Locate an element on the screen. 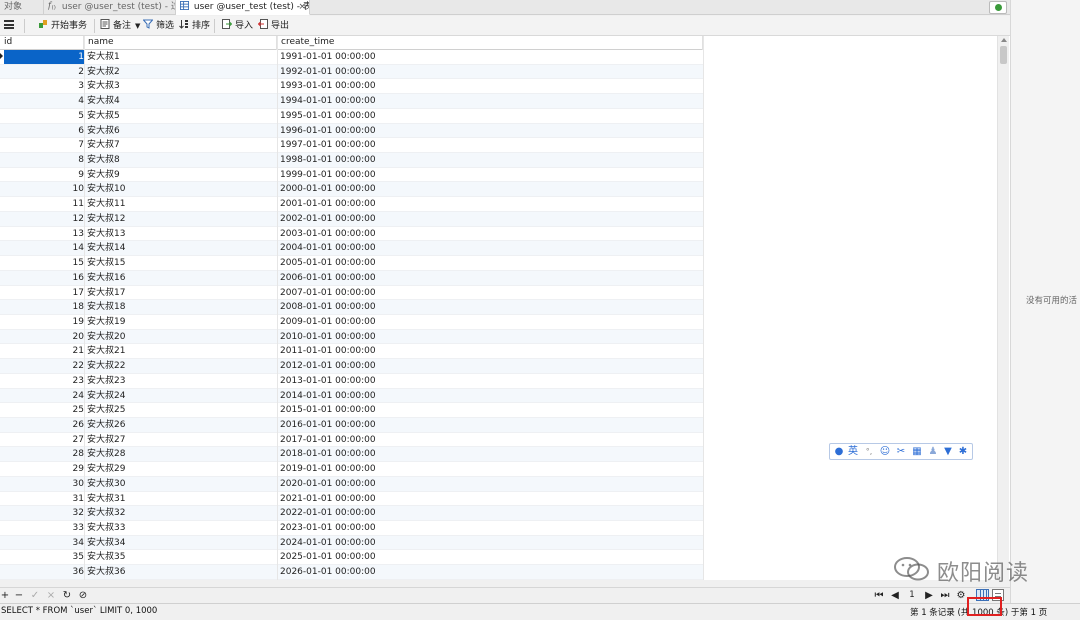 The height and width of the screenshot is (620, 1080). cell-name: 安大叔31 is located at coordinates (181, 499).